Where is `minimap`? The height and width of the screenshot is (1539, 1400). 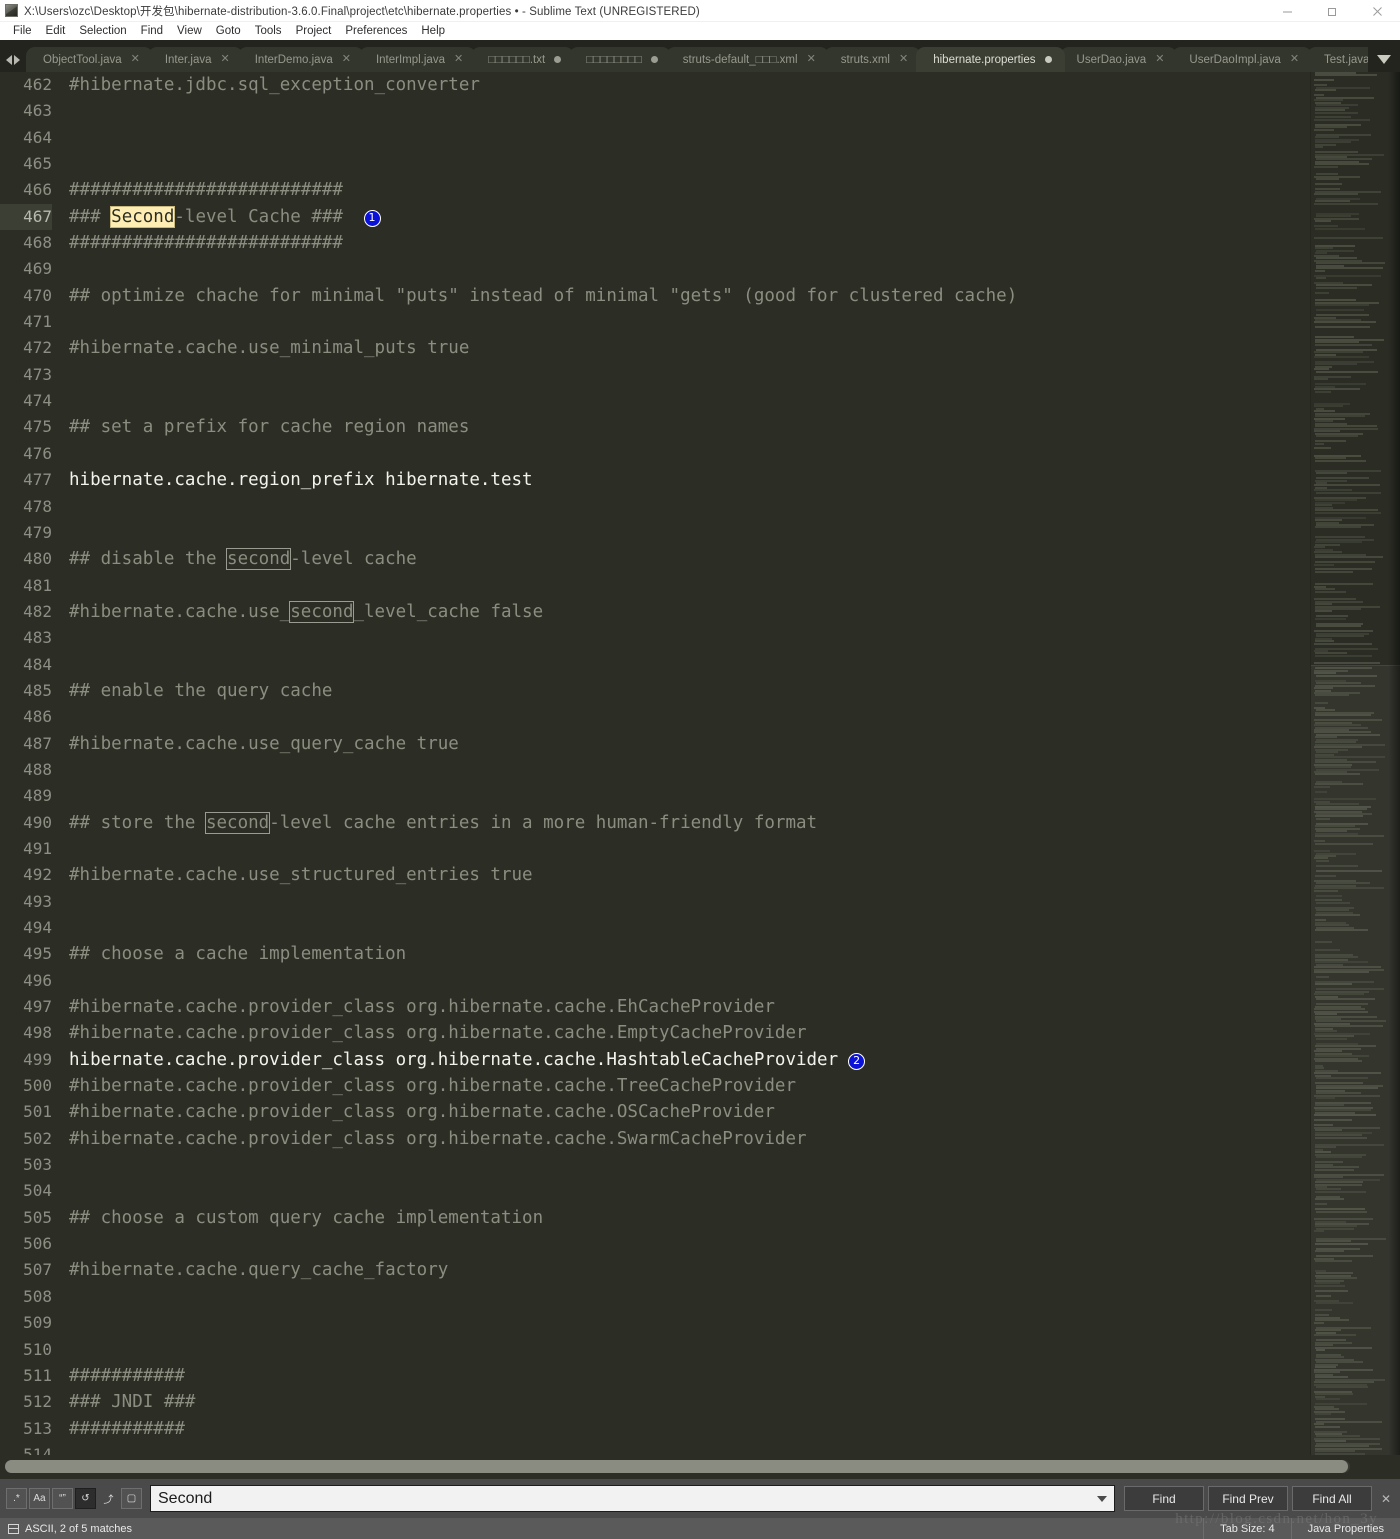 minimap is located at coordinates (1355, 763).